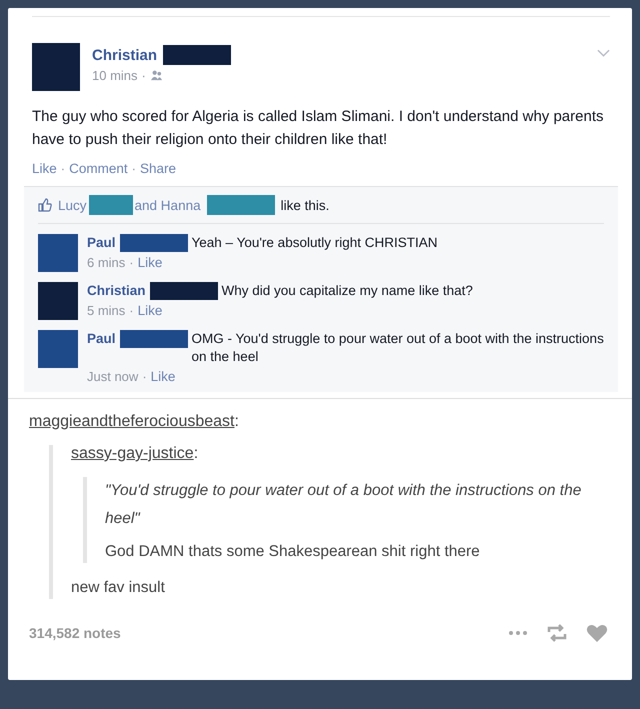 The image size is (640, 709). I want to click on comment-author: Christian, so click(116, 291).